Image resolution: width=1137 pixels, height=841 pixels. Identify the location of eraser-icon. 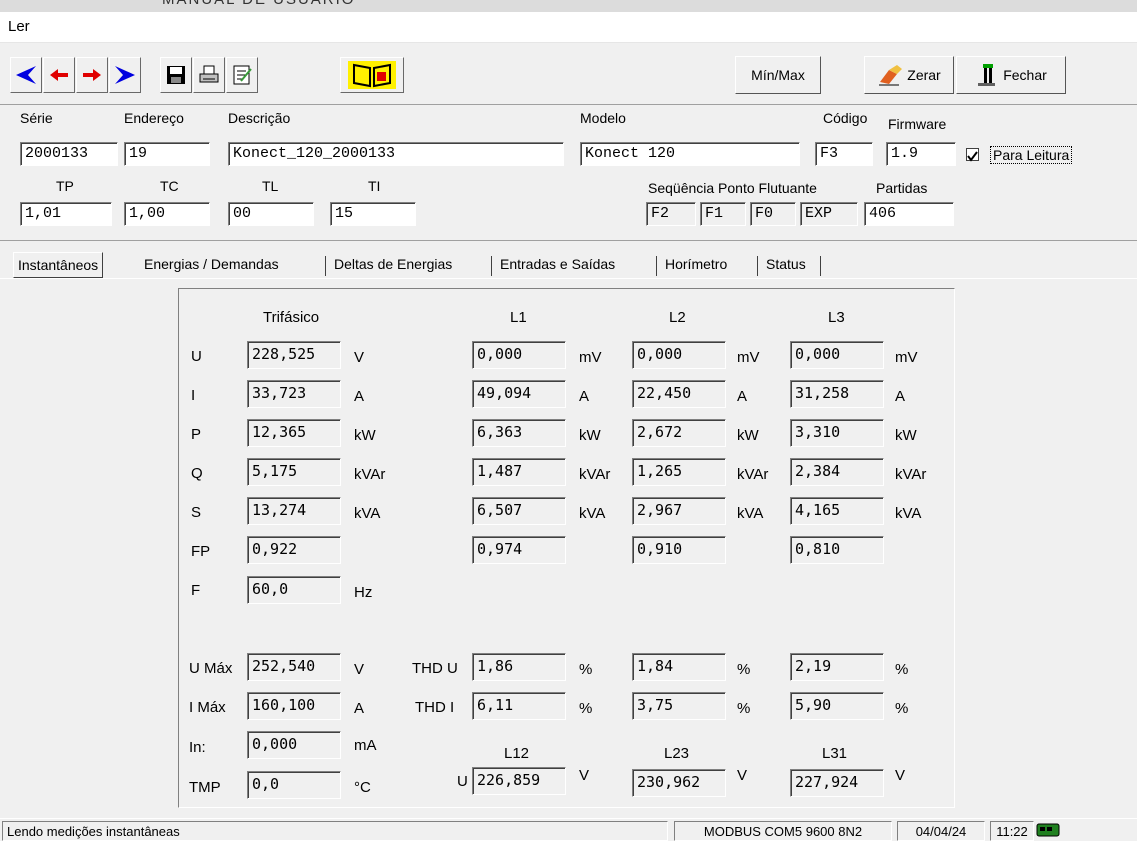
(891, 75).